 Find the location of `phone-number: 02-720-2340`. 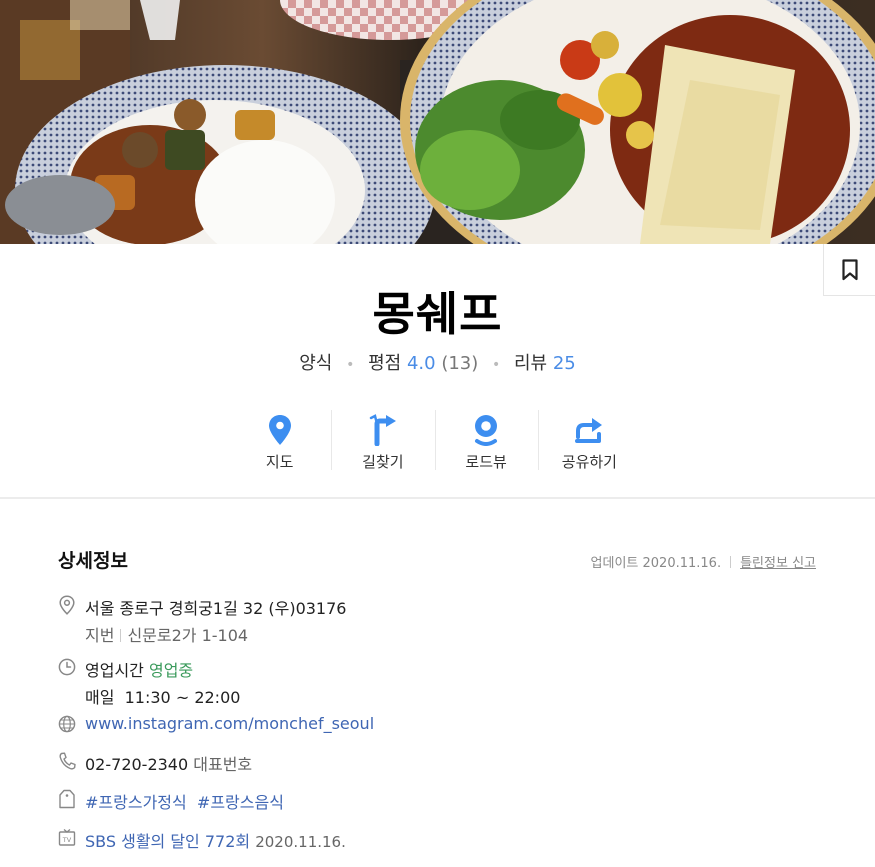

phone-number: 02-720-2340 is located at coordinates (136, 764).